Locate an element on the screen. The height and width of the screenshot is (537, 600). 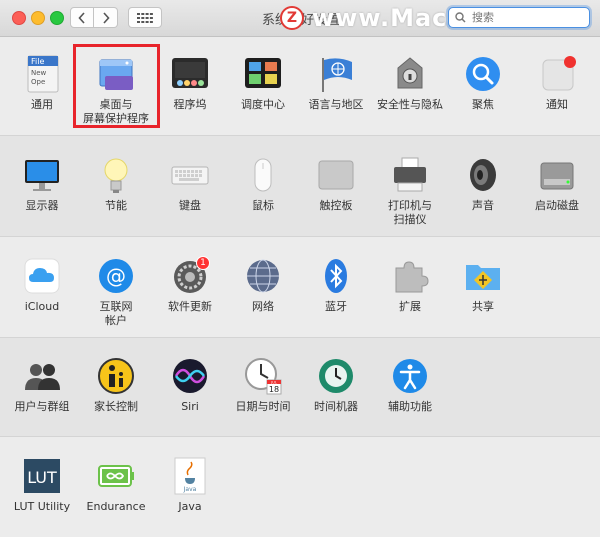
pref-displays: 显示器 is located at coordinates (42, 184).